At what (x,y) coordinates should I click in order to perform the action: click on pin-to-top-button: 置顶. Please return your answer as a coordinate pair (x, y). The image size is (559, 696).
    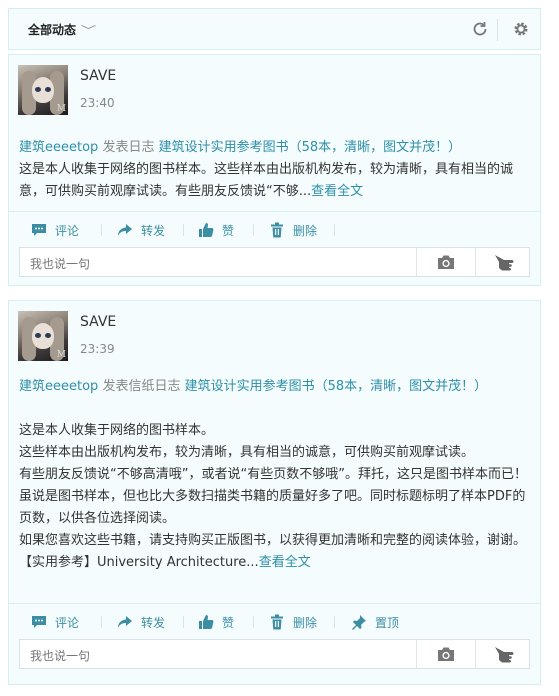
    Looking at the image, I should click on (375, 622).